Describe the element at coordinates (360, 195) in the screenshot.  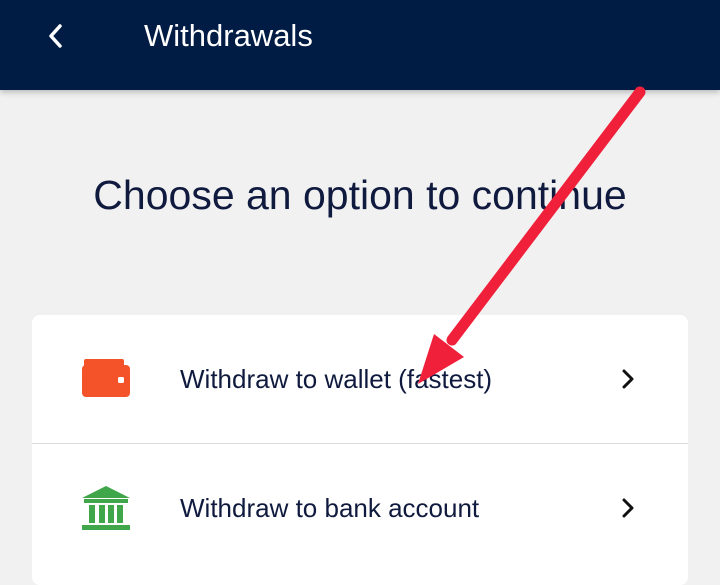
I see `options-heading: Choose an option to continue` at that location.